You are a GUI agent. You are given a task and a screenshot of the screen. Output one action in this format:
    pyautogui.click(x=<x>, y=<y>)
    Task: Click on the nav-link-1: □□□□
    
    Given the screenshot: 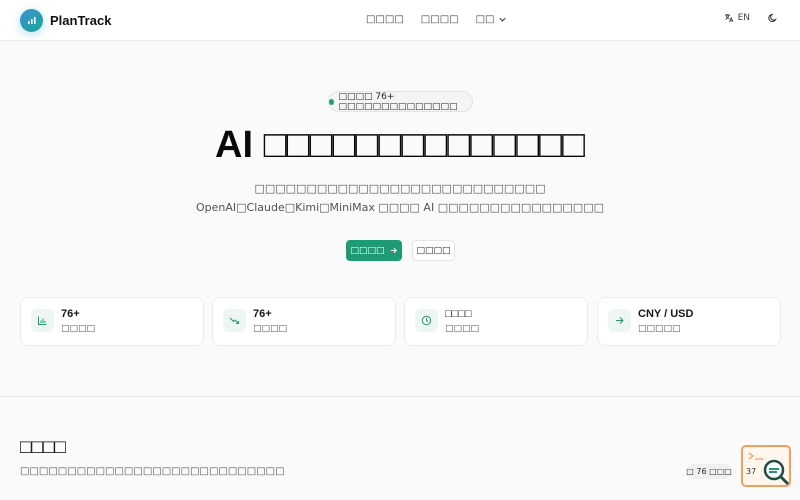 What is the action you would take?
    pyautogui.click(x=385, y=19)
    